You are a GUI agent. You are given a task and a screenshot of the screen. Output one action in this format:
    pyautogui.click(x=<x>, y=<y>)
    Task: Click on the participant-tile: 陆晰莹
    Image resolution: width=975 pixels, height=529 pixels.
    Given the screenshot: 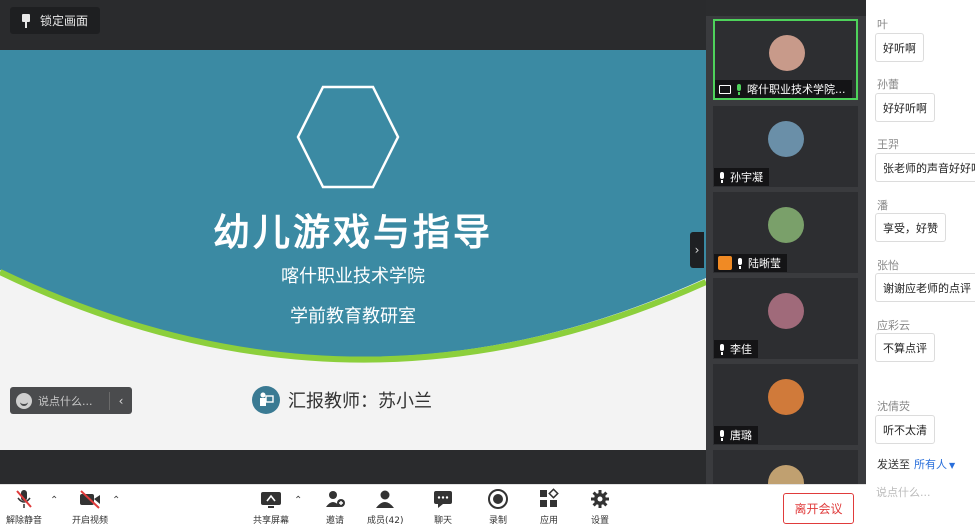 What is the action you would take?
    pyautogui.click(x=785, y=232)
    